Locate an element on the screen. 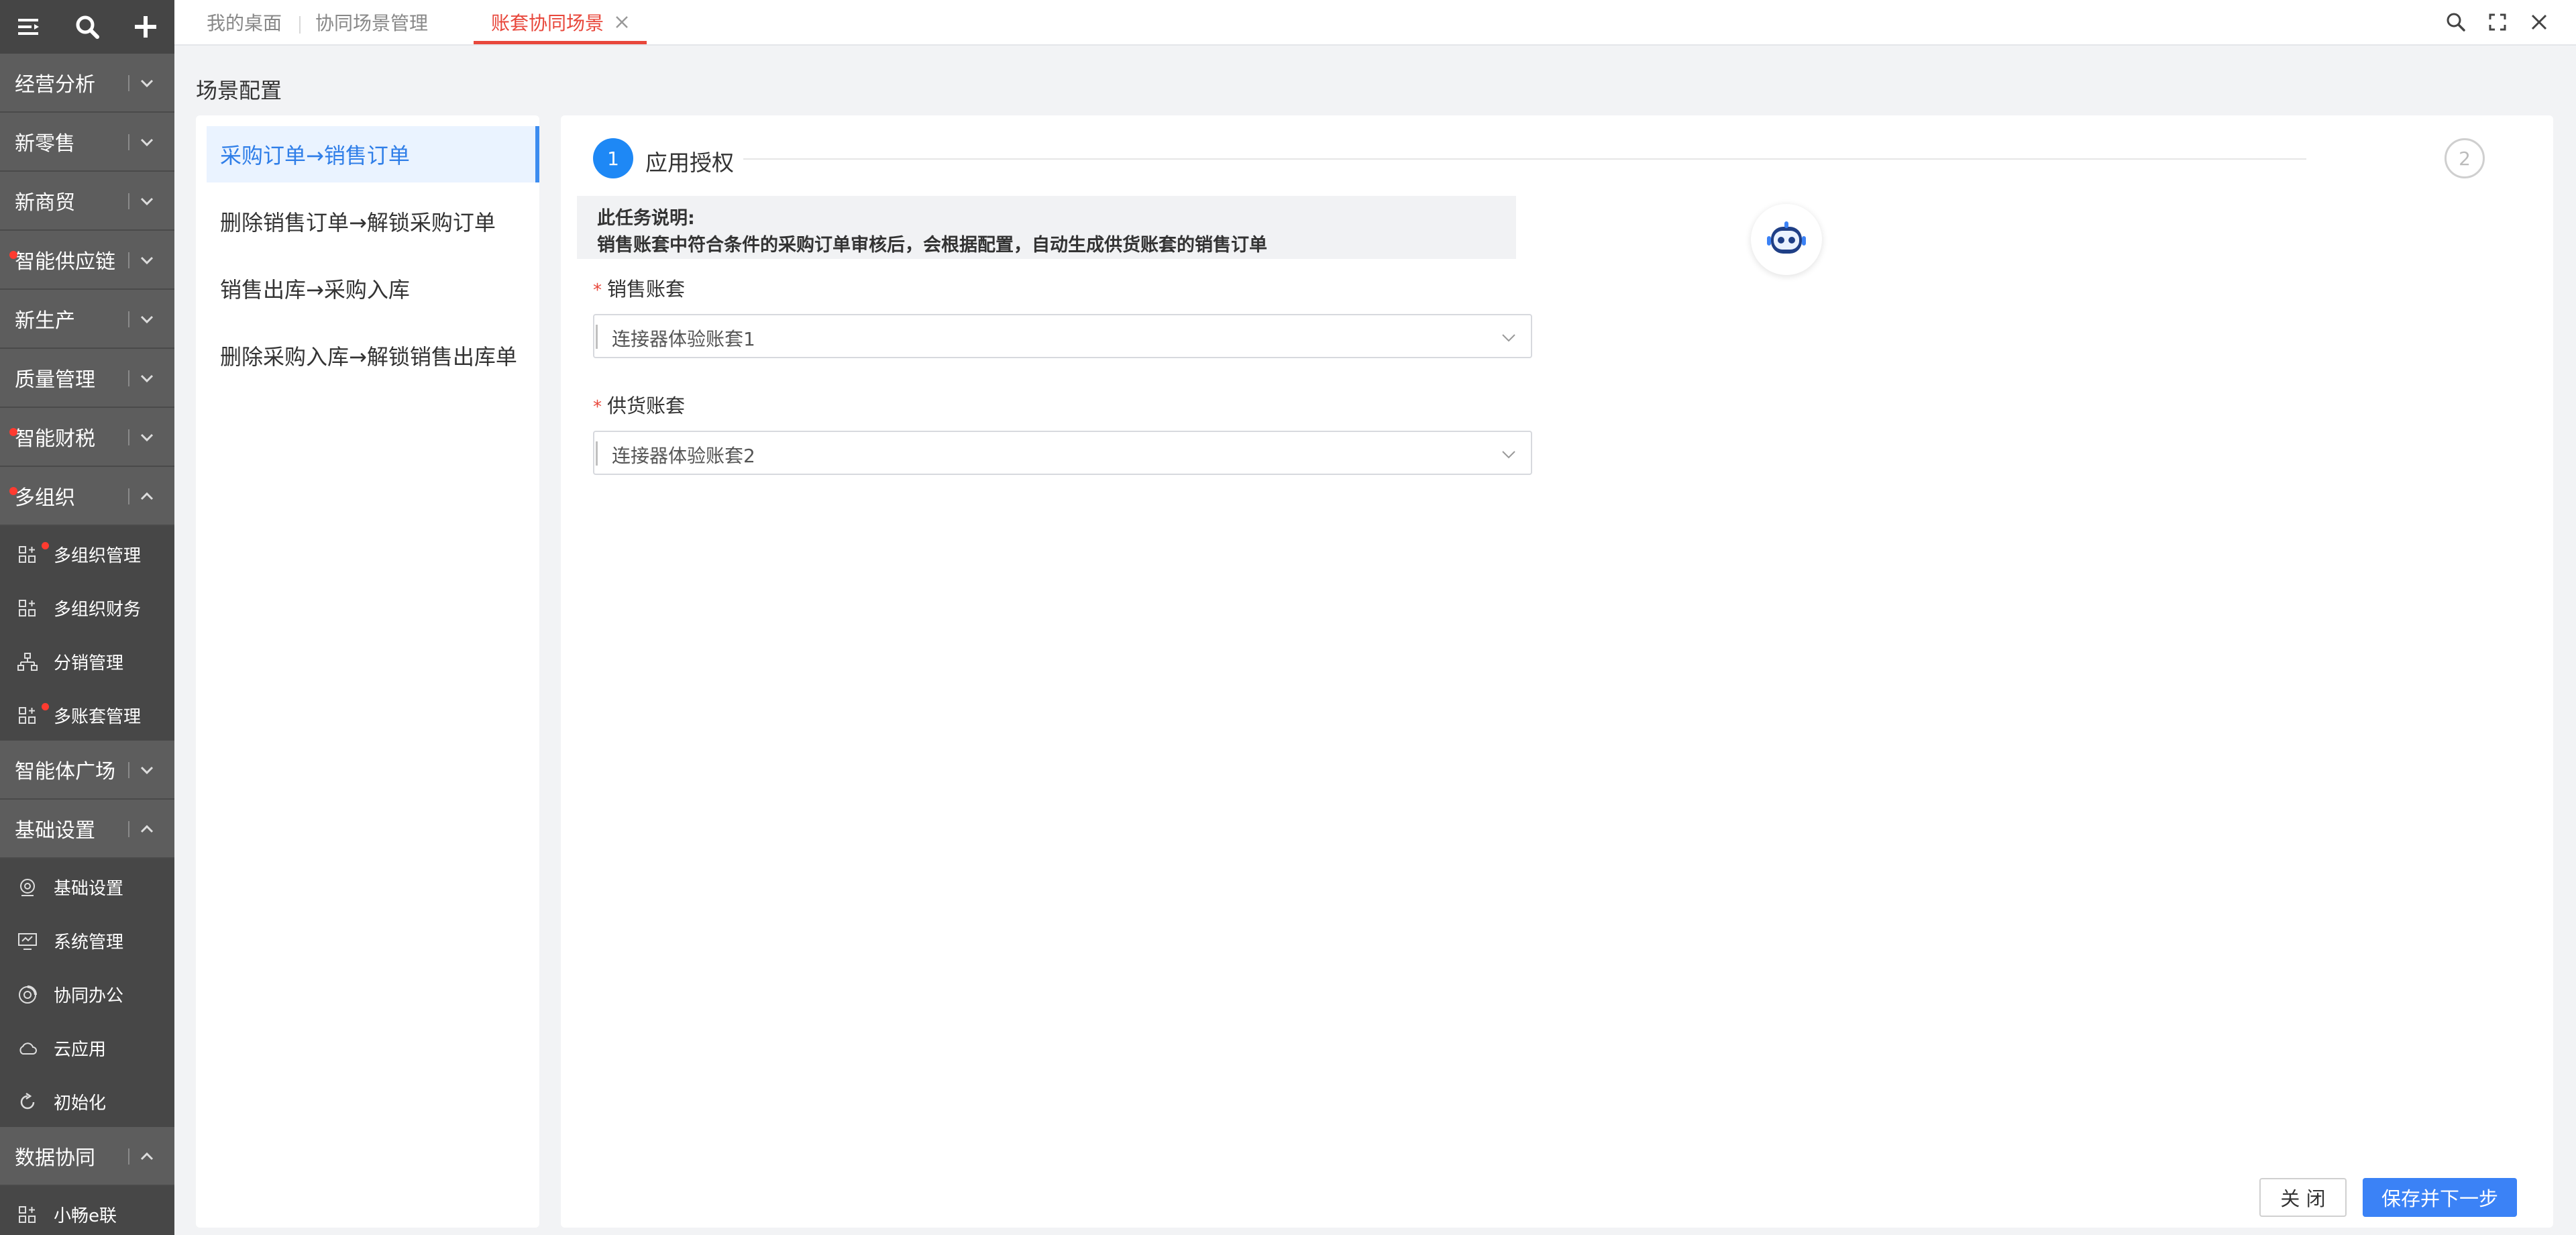 Image resolution: width=2576 pixels, height=1235 pixels. tab-scene-management: 协同场景管理 is located at coordinates (371, 22).